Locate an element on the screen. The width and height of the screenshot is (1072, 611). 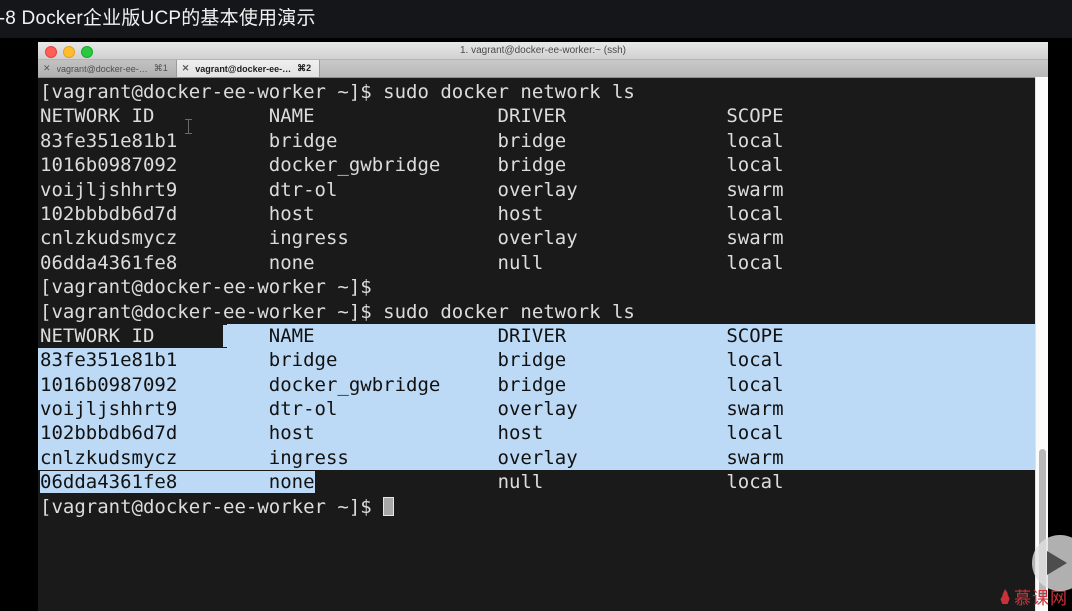
terminal-text: null local is located at coordinates (549, 482).